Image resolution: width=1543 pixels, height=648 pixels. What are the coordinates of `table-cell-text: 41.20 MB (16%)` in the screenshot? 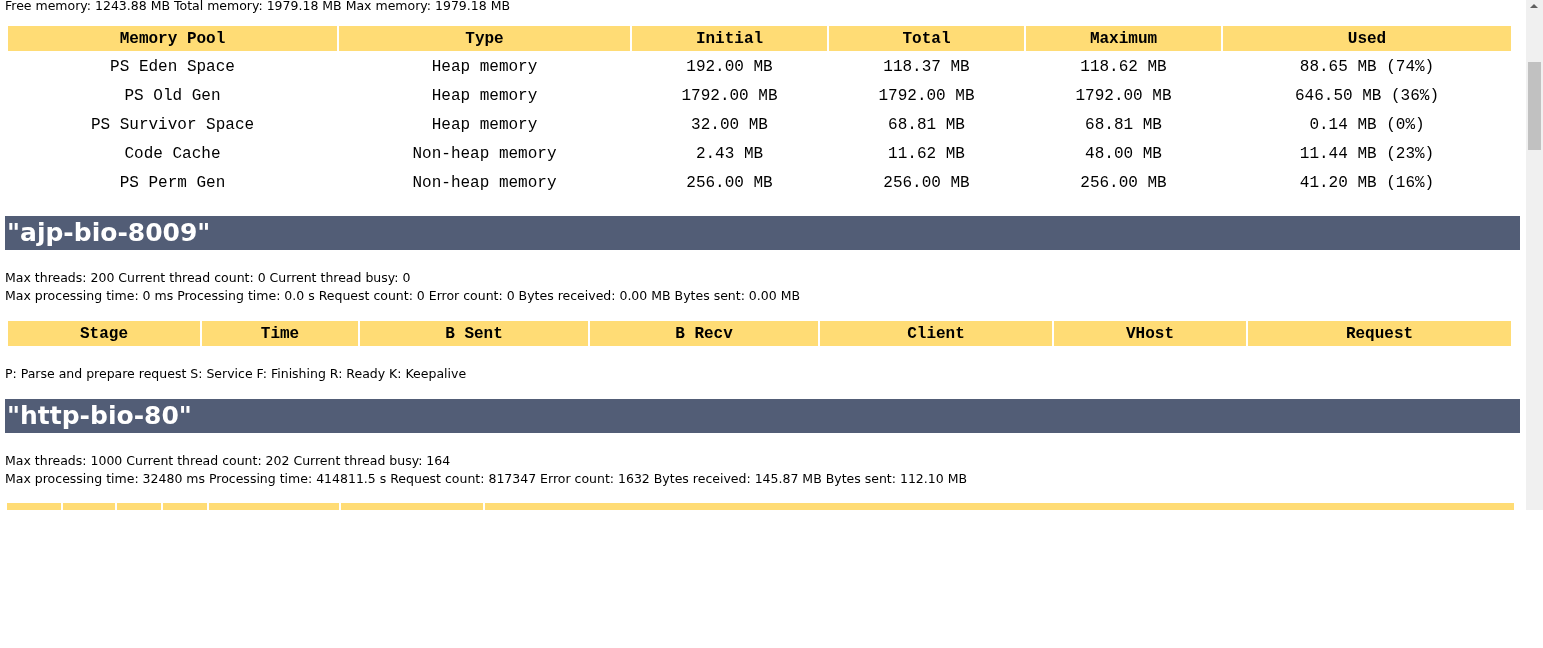 It's located at (1367, 183).